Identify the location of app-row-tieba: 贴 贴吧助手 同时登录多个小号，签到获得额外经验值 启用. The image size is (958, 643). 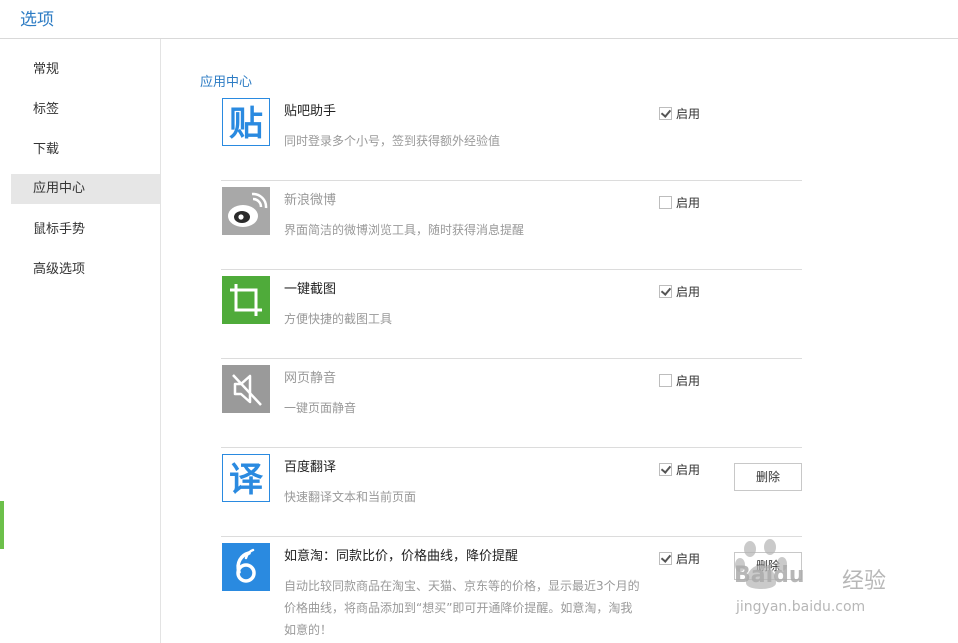
(511, 136).